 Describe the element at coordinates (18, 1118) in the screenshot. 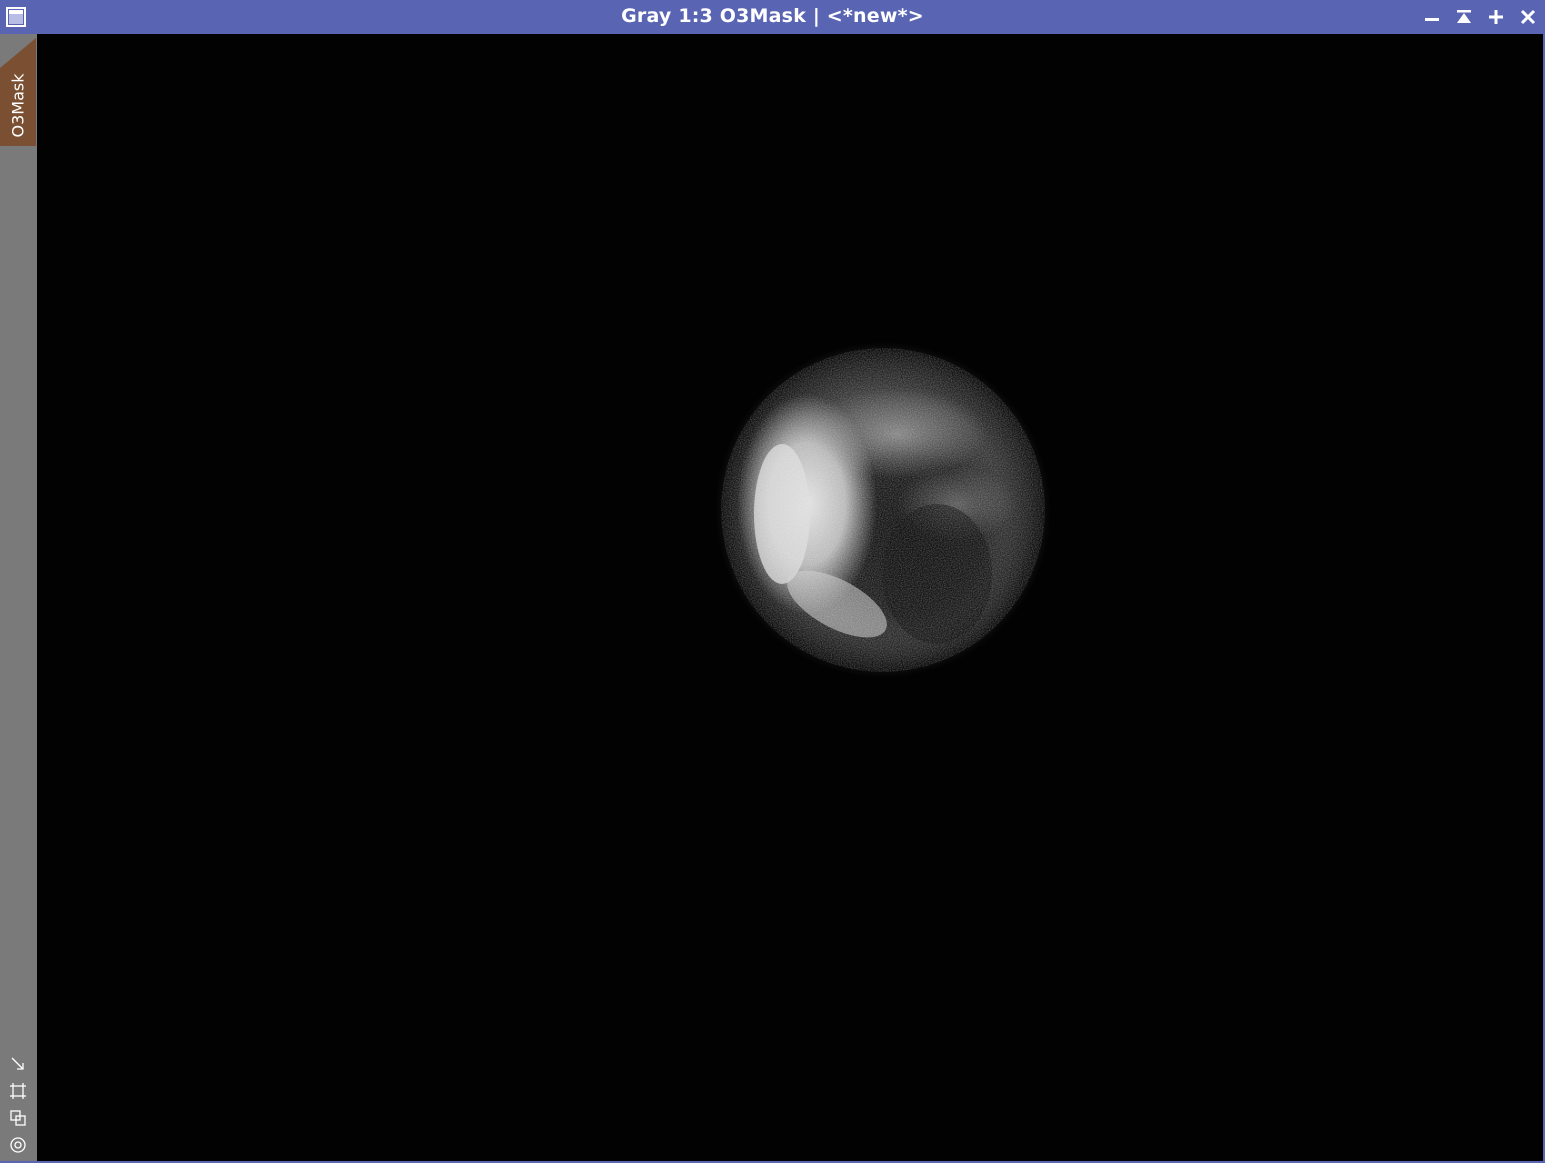

I see `clone-view-icon` at that location.